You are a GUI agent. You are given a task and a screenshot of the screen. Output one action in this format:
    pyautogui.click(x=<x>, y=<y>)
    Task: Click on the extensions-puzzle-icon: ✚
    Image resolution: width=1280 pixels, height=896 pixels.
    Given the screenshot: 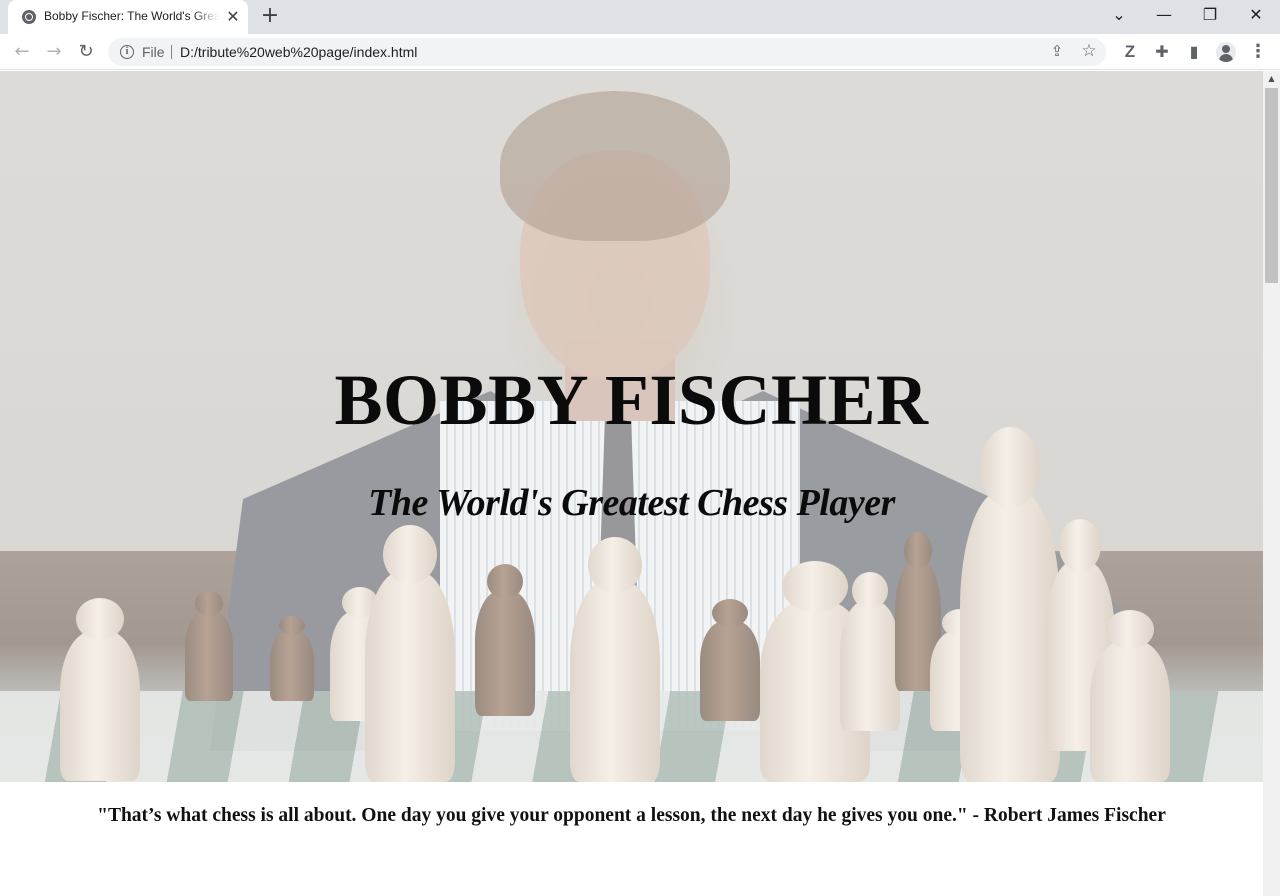 What is the action you would take?
    pyautogui.click(x=1162, y=52)
    